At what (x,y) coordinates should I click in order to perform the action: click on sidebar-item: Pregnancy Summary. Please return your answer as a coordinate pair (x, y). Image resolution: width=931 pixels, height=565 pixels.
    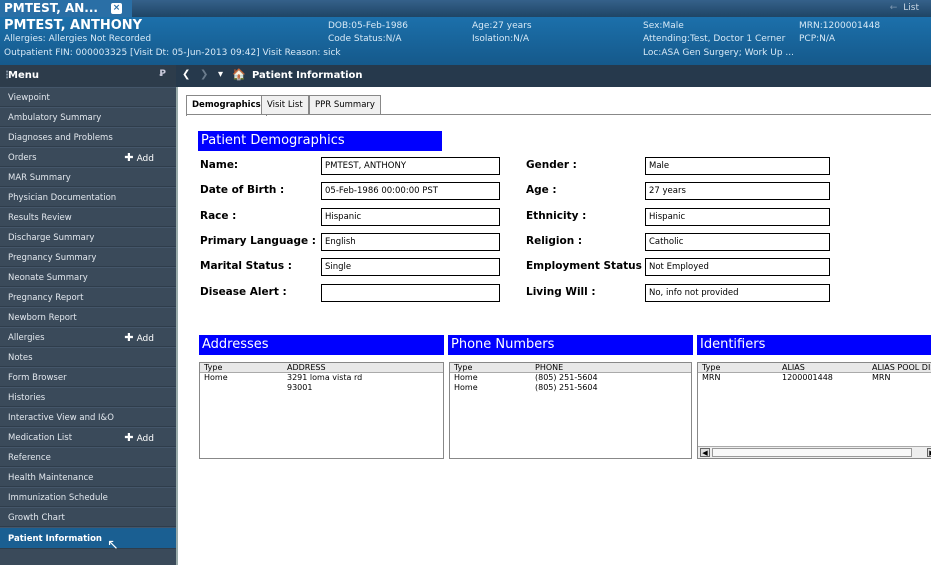
    Looking at the image, I should click on (88, 257).